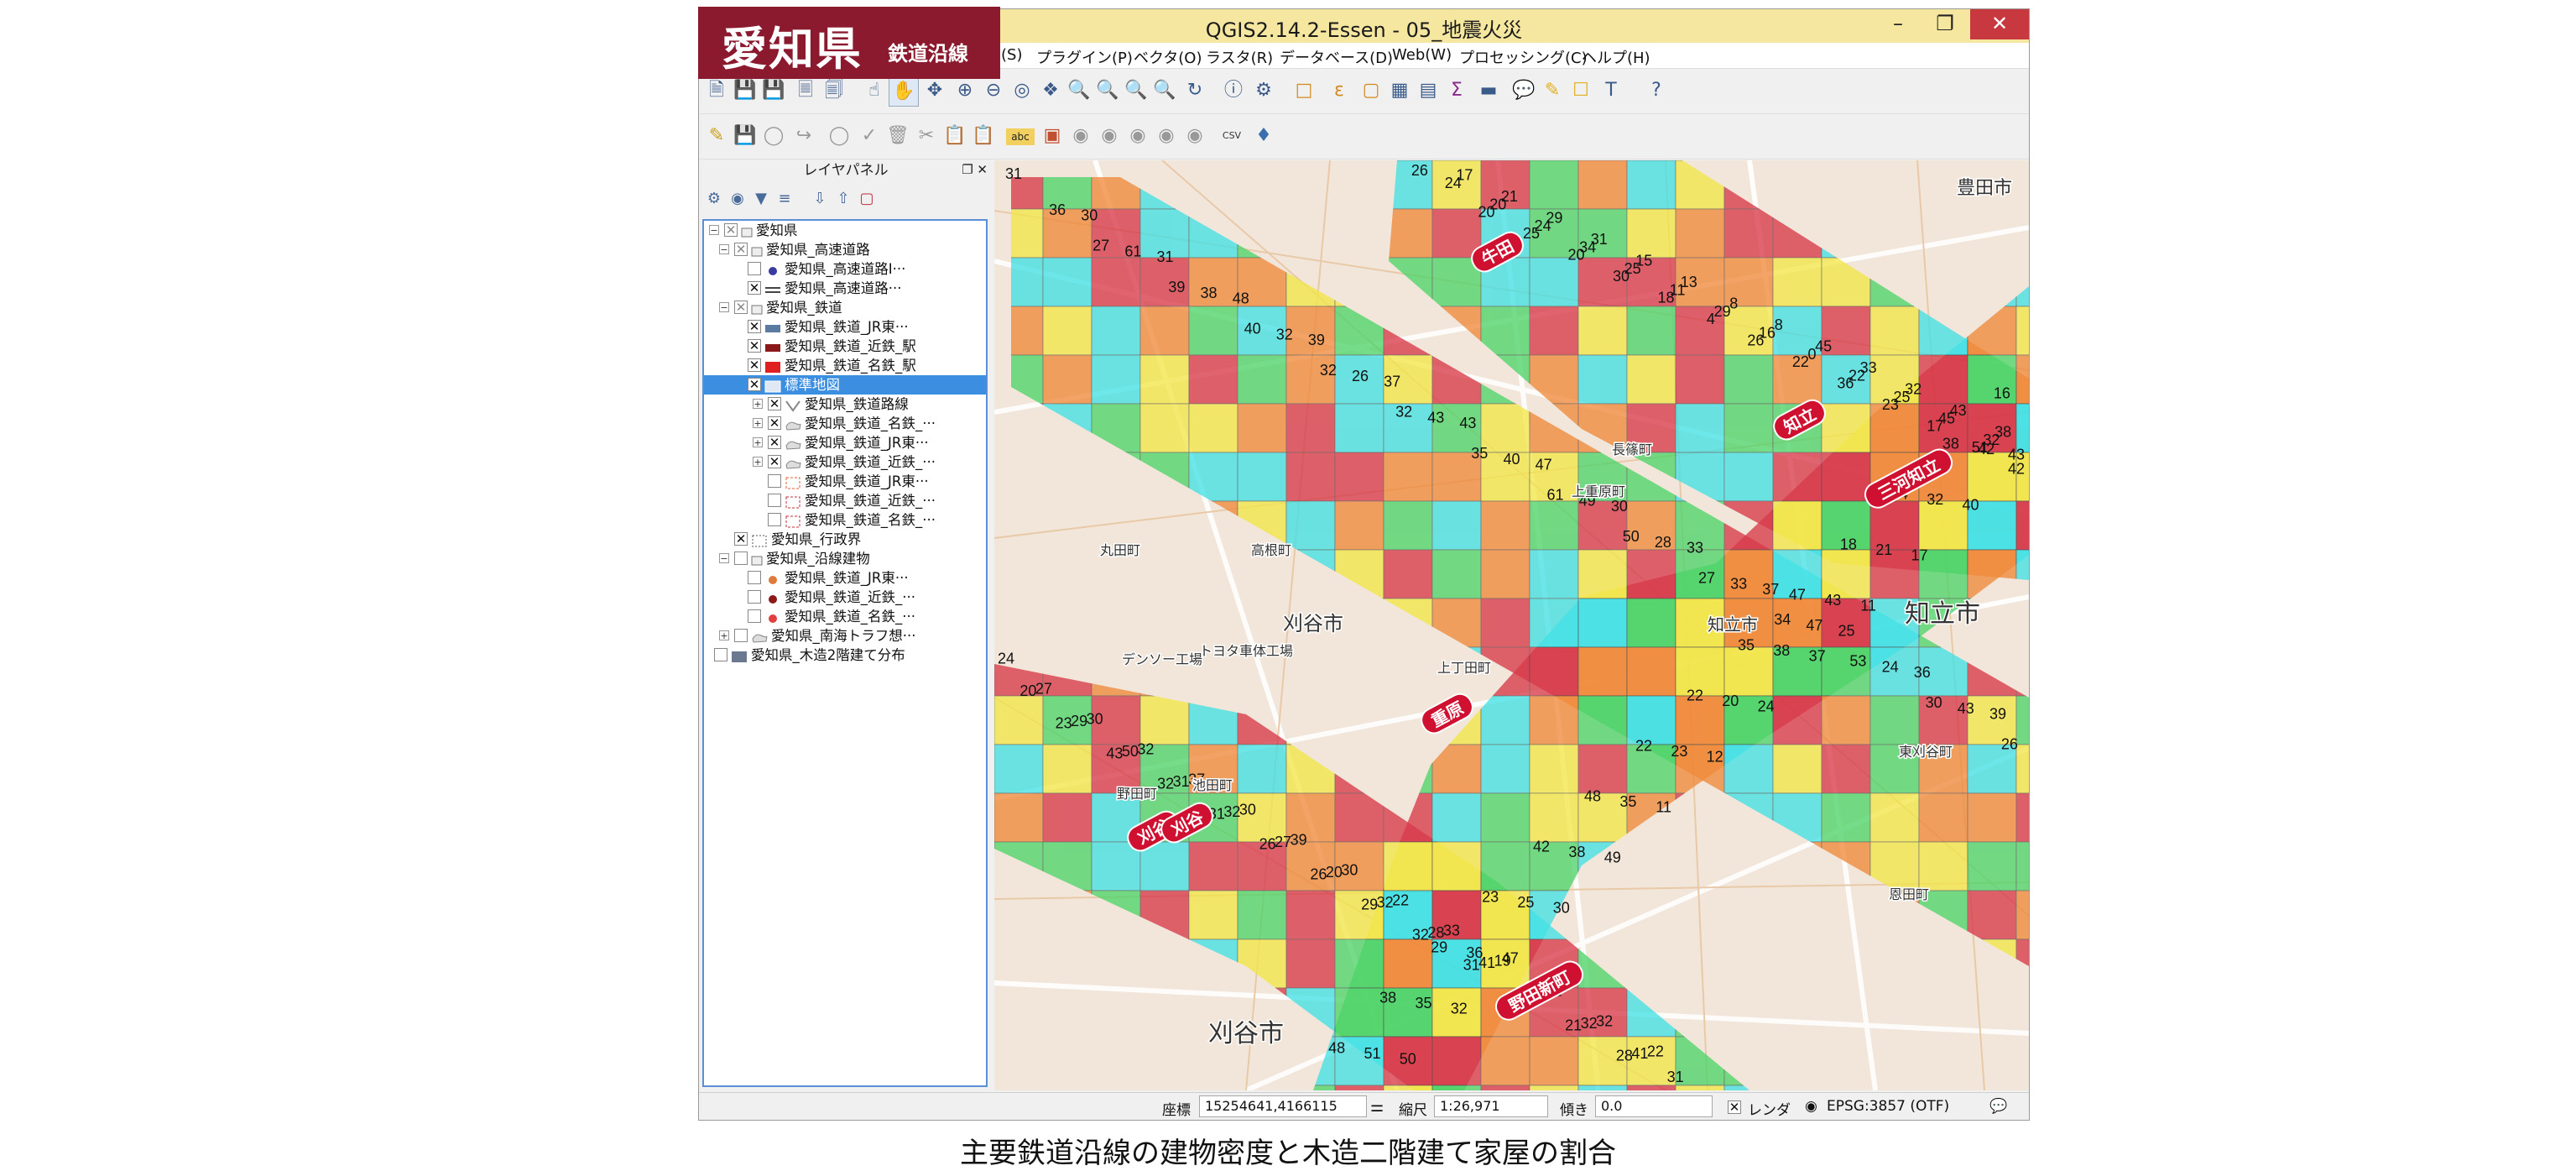 This screenshot has width=2576, height=1171. I want to click on menu-help: ヘルプ(H), so click(1616, 57).